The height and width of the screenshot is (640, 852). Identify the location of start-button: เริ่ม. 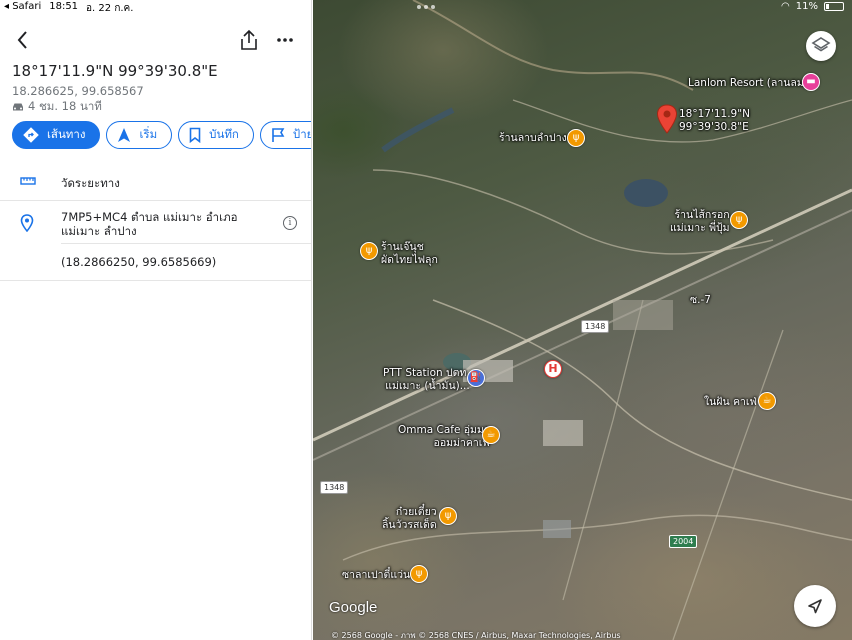
(139, 135).